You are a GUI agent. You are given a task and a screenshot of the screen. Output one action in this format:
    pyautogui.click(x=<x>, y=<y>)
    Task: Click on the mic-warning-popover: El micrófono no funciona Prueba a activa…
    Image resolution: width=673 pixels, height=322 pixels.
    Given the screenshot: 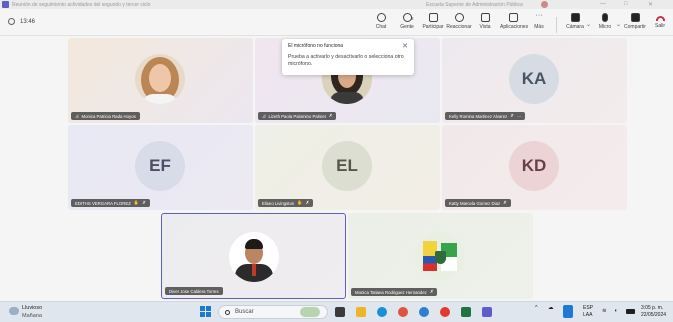 What is the action you would take?
    pyautogui.click(x=348, y=57)
    